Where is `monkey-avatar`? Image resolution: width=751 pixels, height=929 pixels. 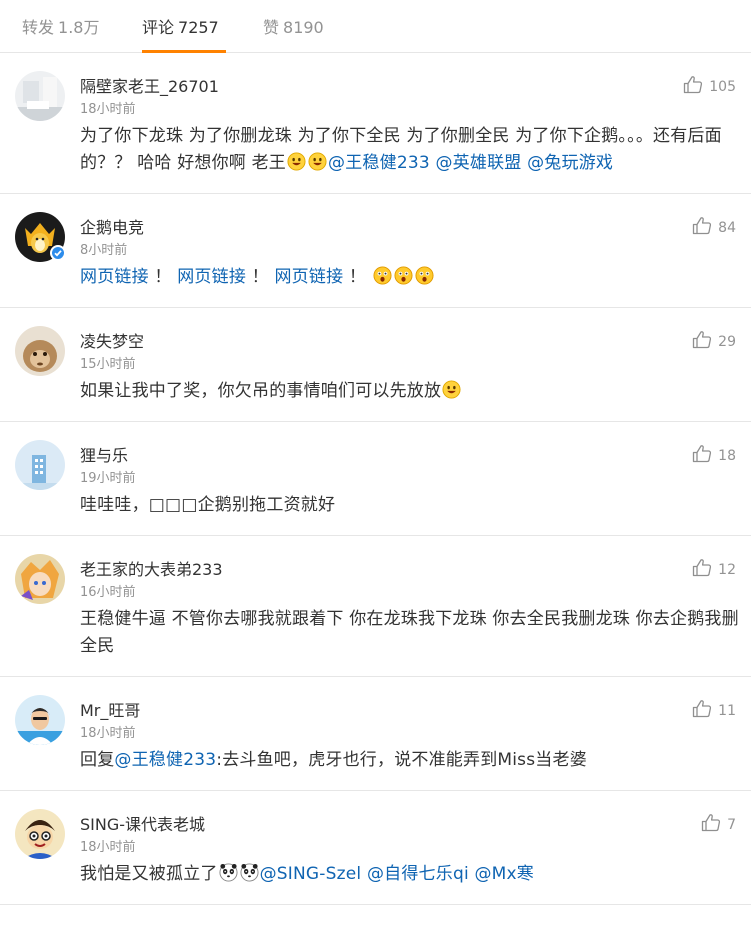 monkey-avatar is located at coordinates (40, 351).